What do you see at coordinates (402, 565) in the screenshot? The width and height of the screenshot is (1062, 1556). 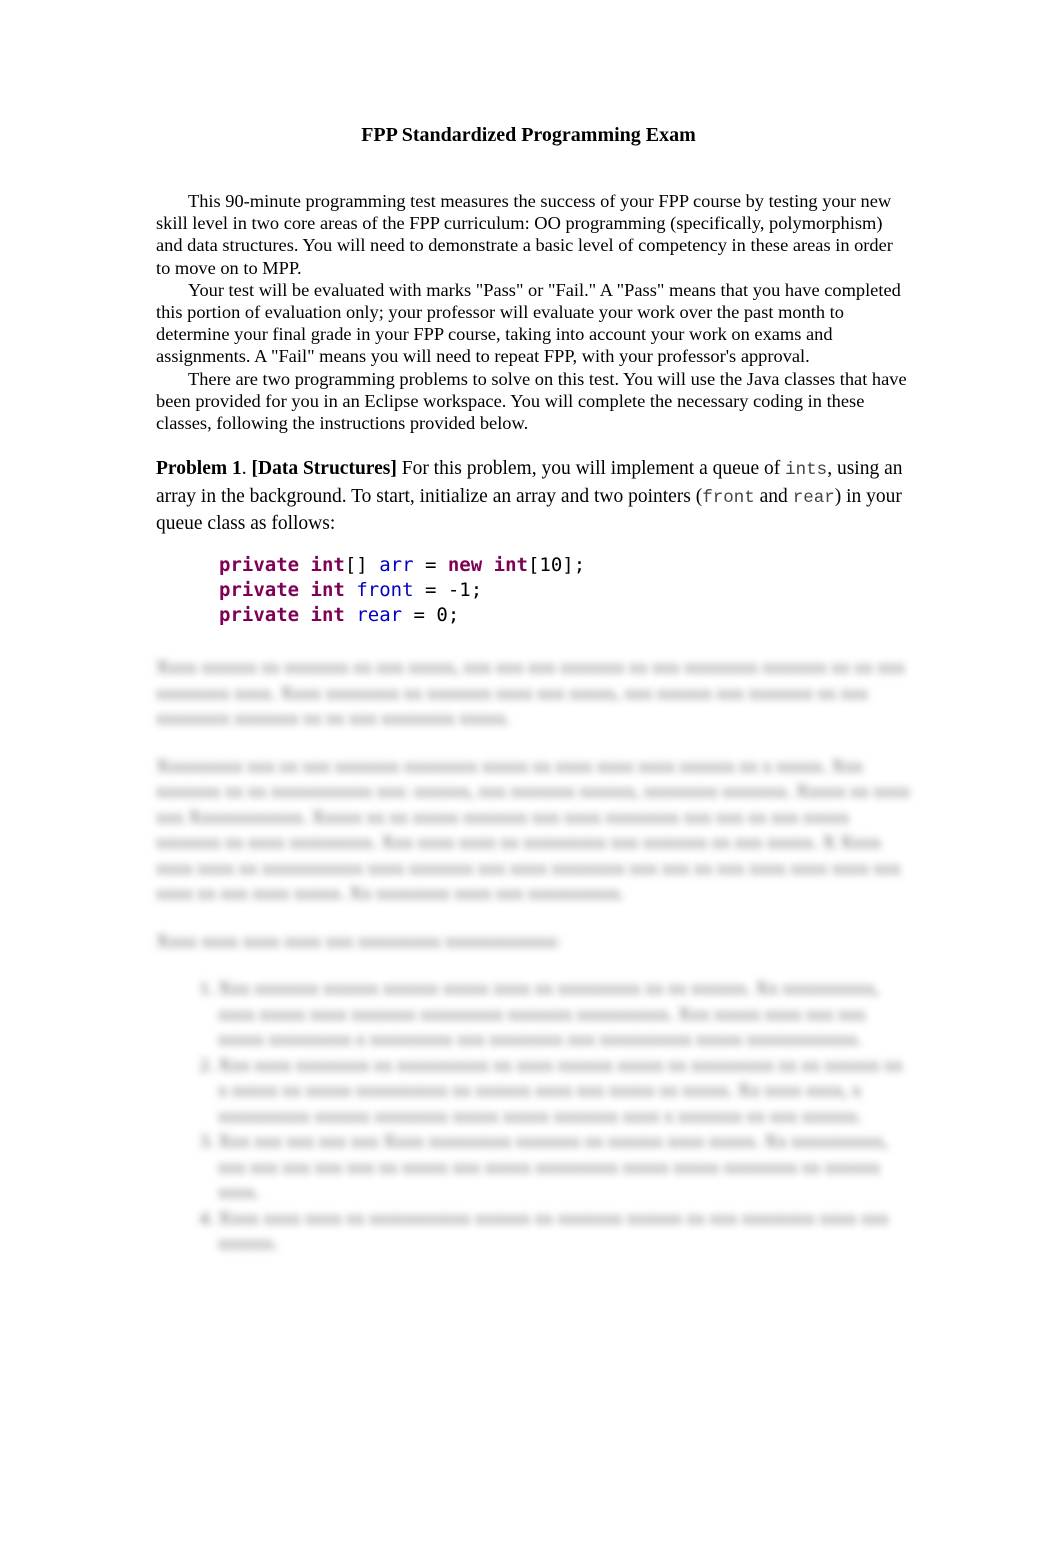 I see `code-line: private int[] arr = new int[10];` at bounding box center [402, 565].